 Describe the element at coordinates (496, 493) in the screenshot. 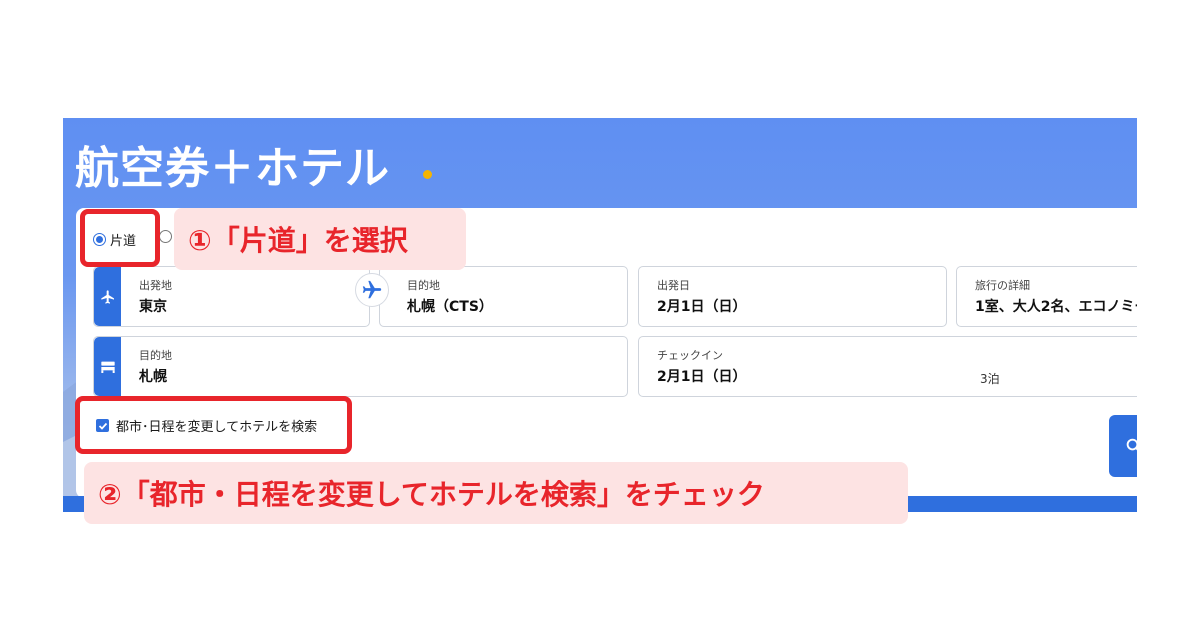

I see `step2-callout: ②「都市・日程を変更してホテルを検索」をチェック` at that location.